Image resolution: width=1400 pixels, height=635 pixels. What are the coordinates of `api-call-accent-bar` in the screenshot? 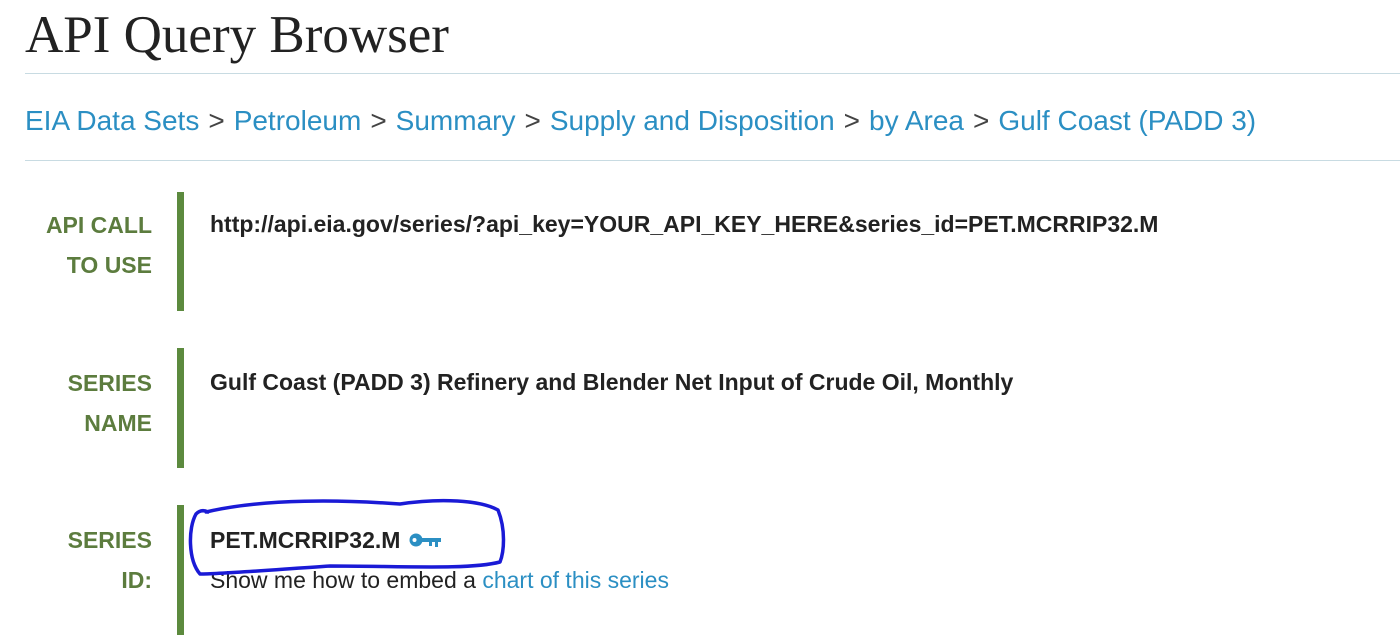 It's located at (180, 251).